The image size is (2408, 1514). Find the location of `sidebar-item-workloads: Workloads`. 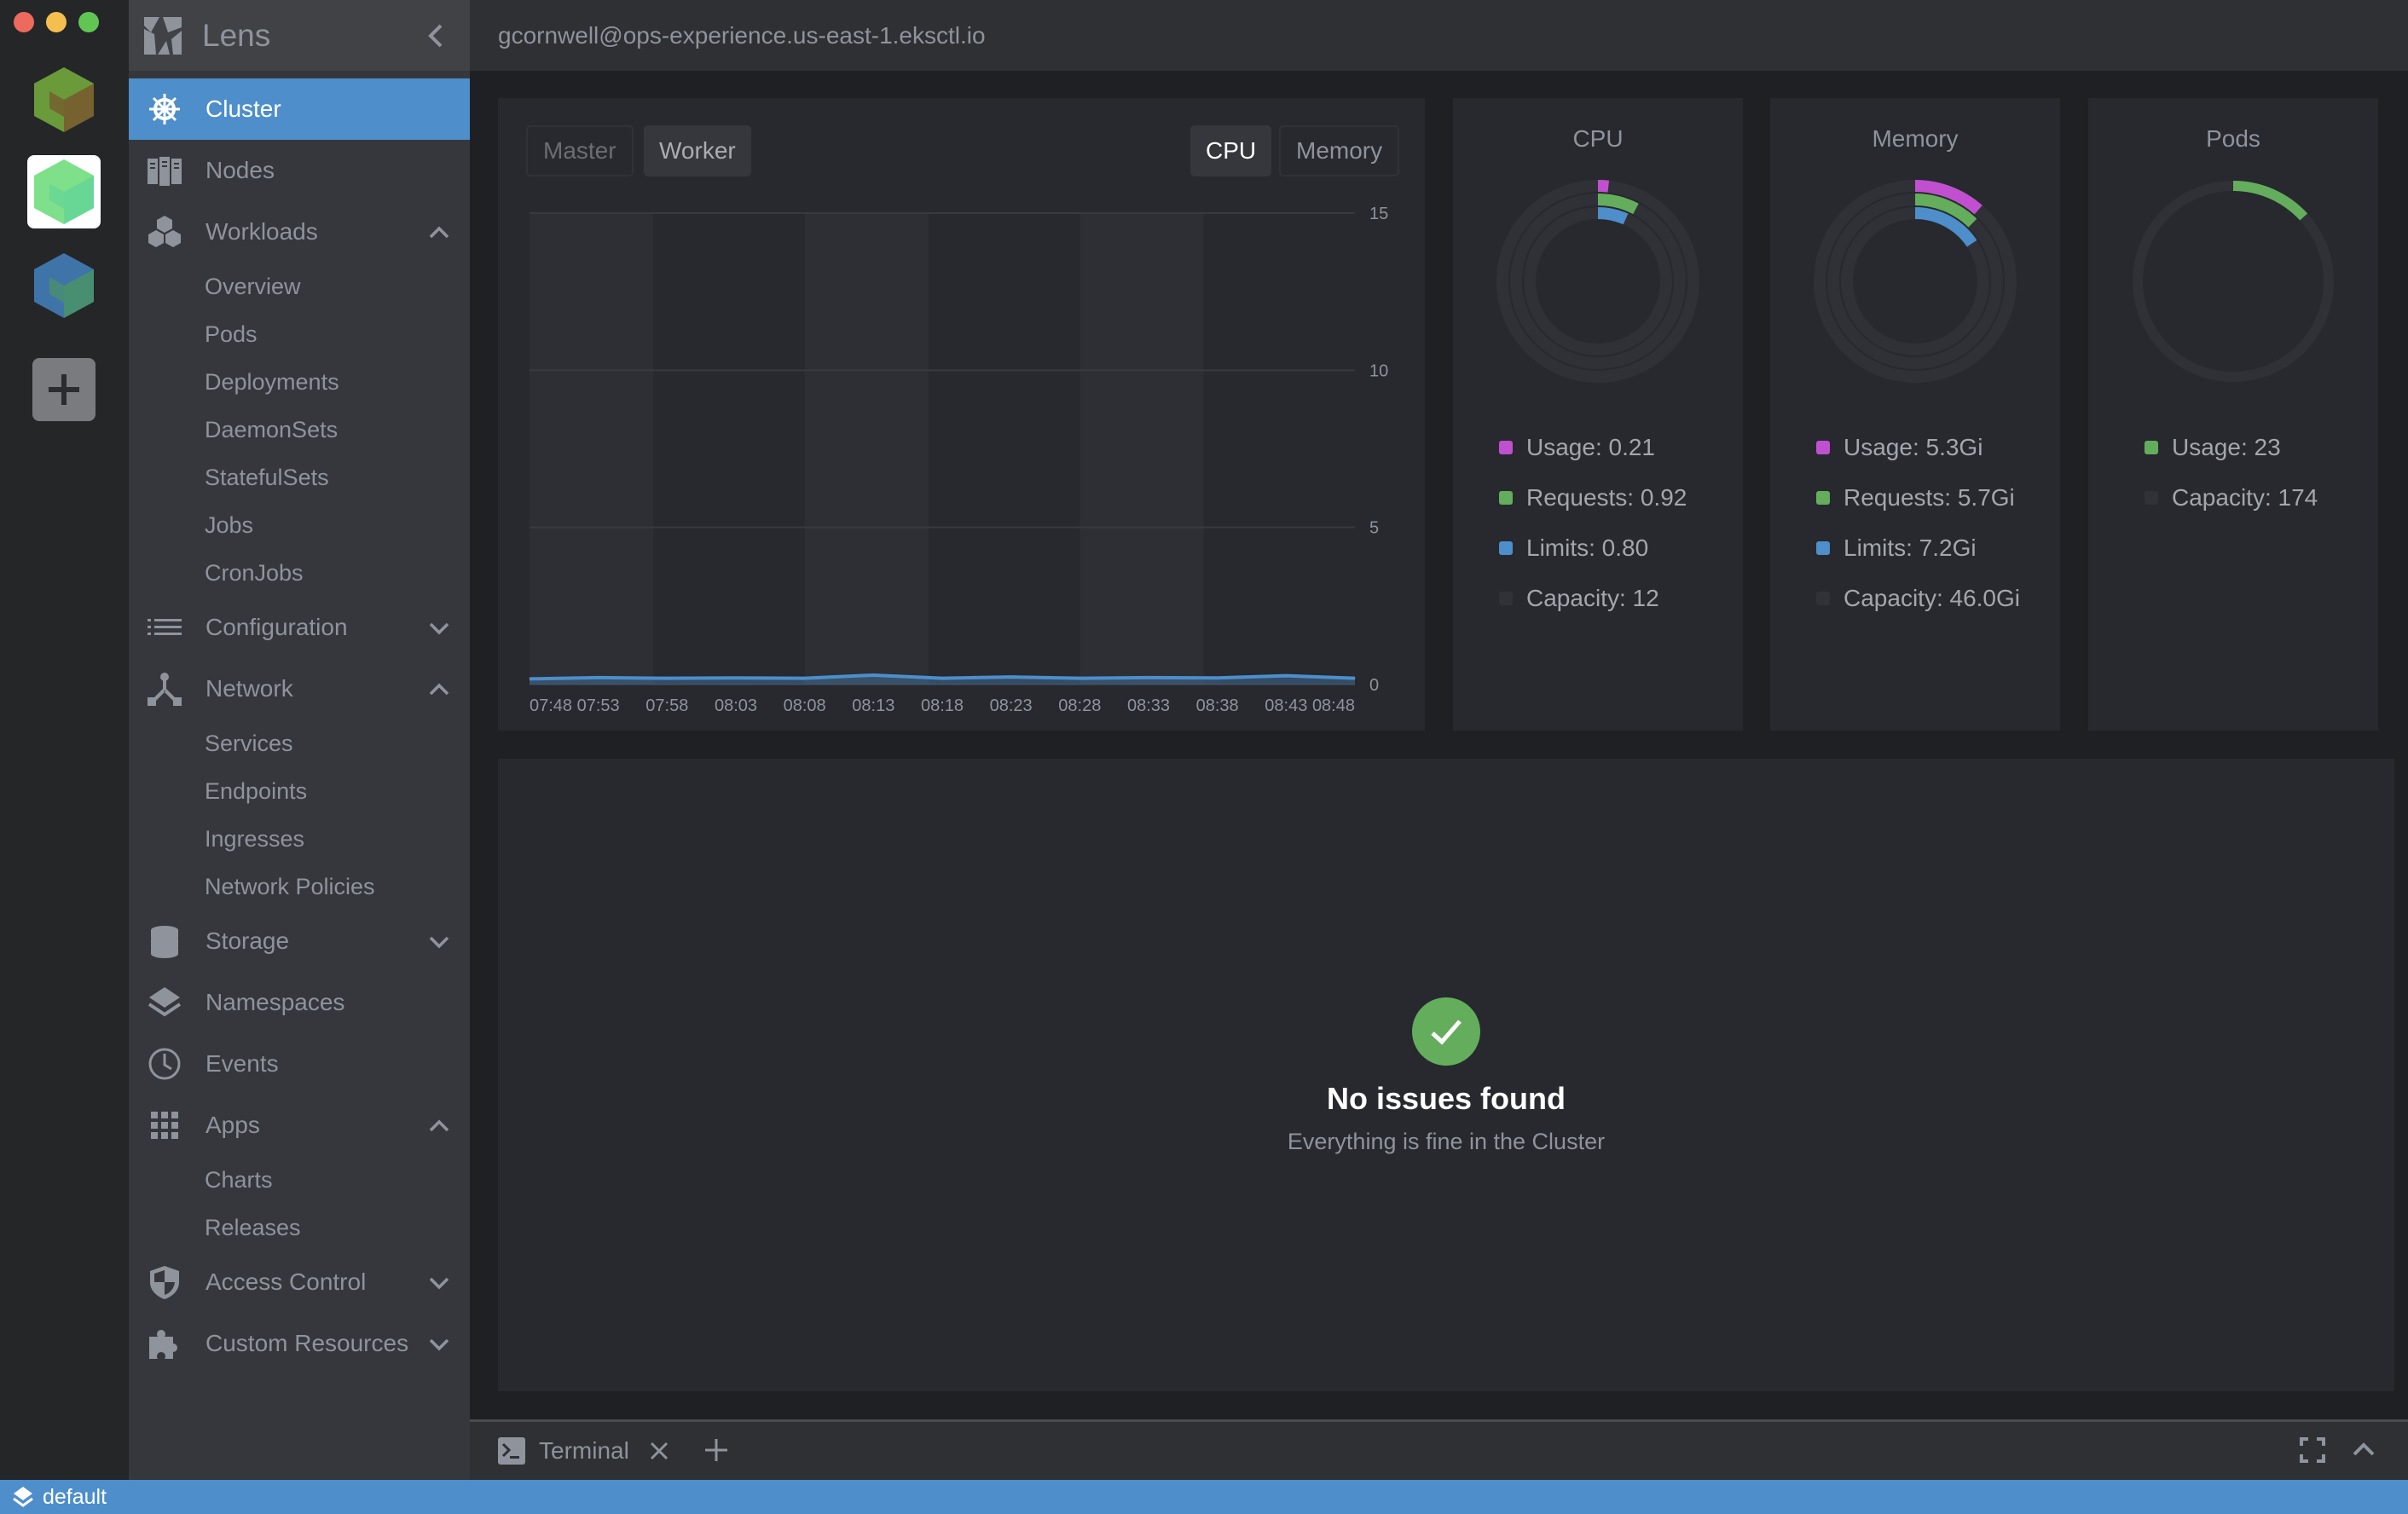

sidebar-item-workloads: Workloads is located at coordinates (299, 232).